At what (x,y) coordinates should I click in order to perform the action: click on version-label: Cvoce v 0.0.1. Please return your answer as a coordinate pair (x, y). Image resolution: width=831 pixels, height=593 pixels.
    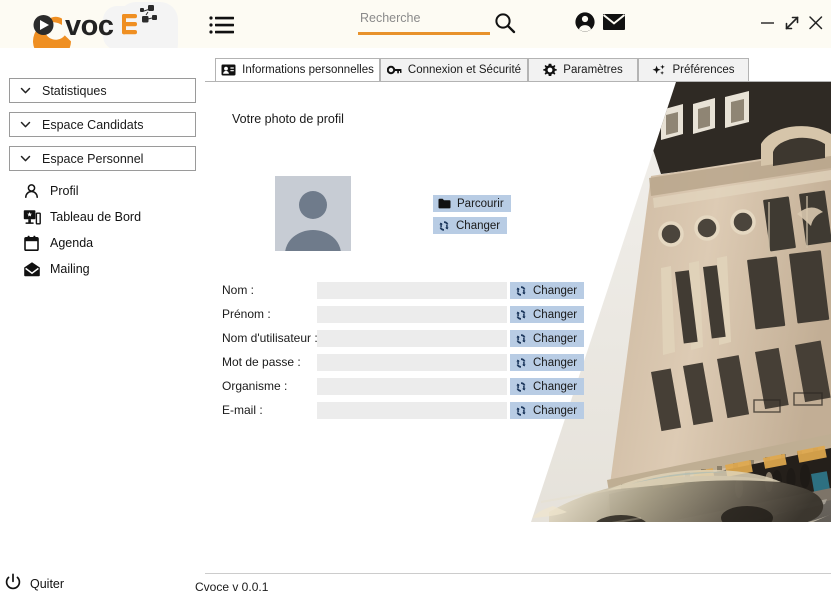
    Looking at the image, I should click on (232, 586).